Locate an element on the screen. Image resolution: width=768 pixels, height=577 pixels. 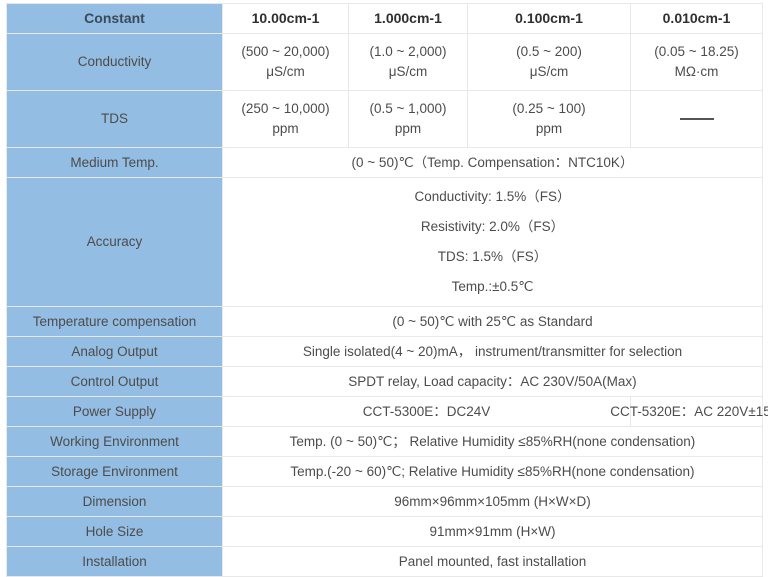
cell-tds-01cm: (0.25 ~ 100) ppm is located at coordinates (549, 119).